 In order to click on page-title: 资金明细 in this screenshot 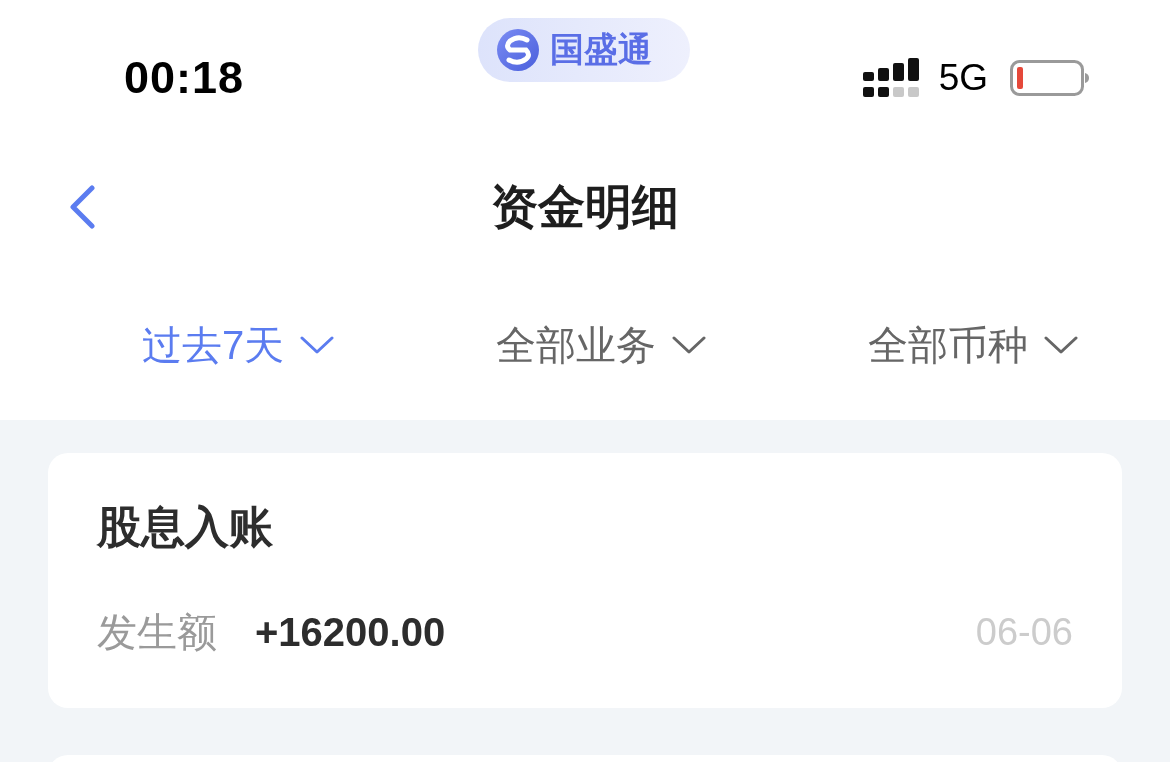, I will do `click(585, 206)`.